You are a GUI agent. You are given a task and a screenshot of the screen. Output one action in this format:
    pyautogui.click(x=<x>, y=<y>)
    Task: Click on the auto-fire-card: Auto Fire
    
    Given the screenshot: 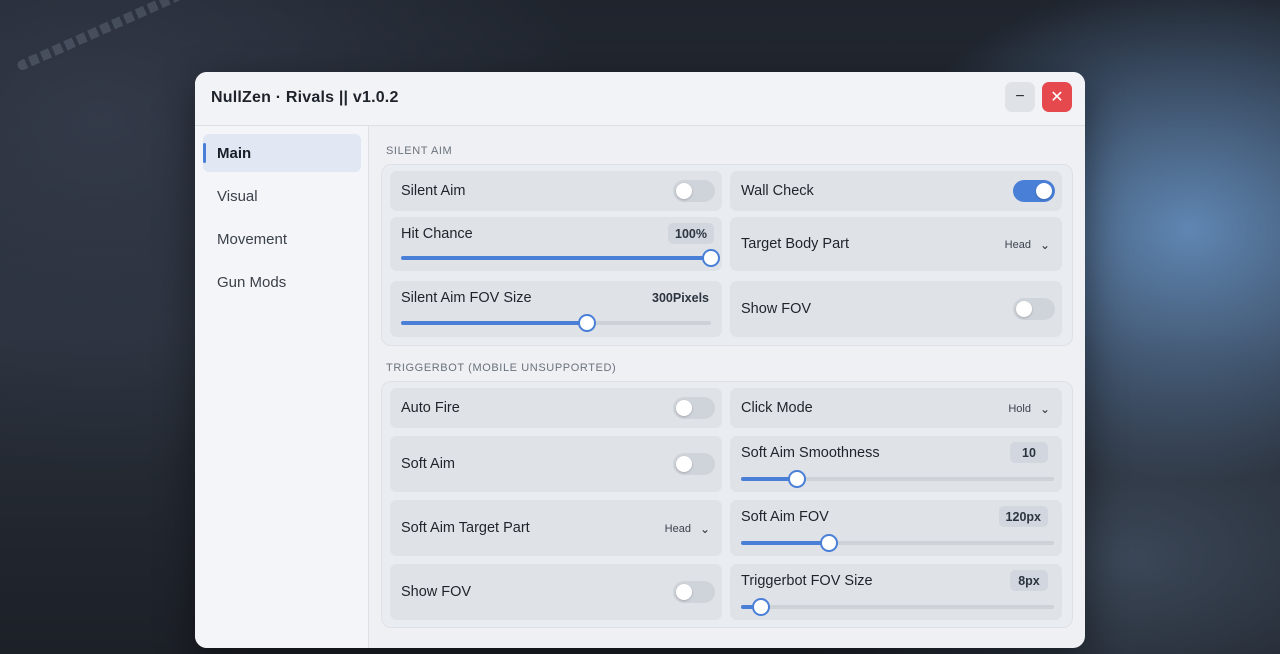 What is the action you would take?
    pyautogui.click(x=556, y=408)
    